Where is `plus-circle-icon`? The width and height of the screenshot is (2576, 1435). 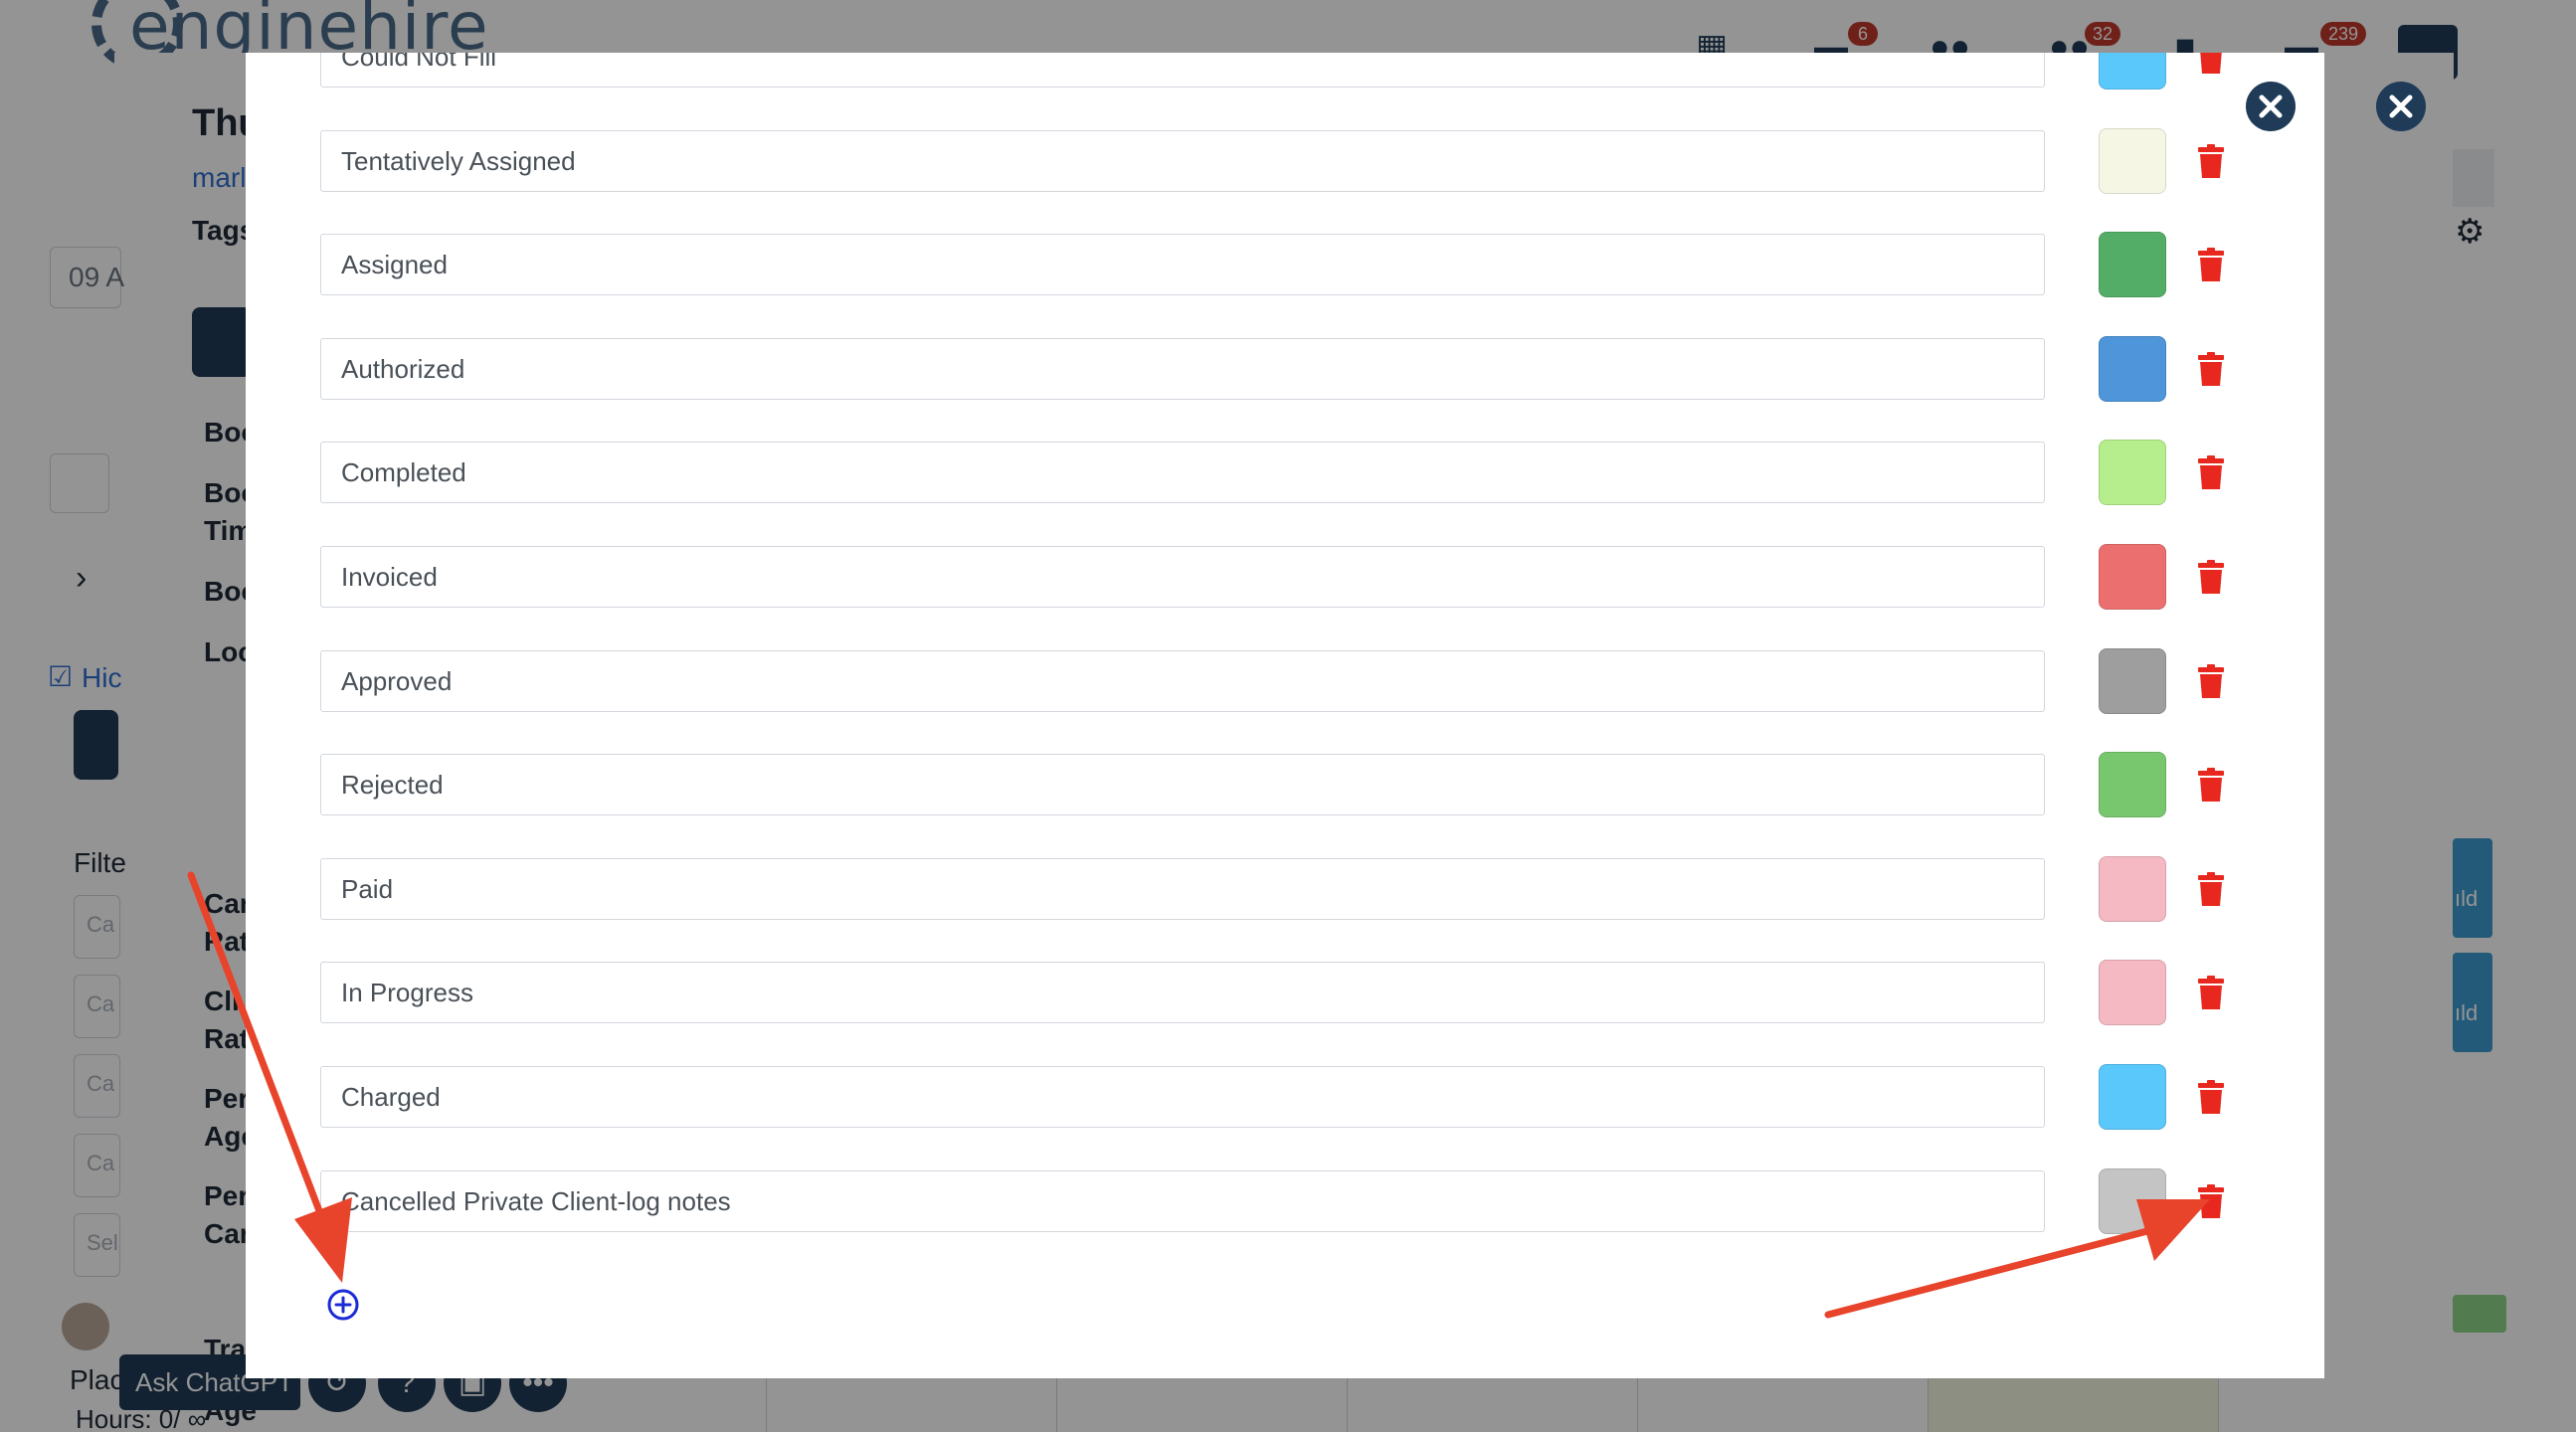 plus-circle-icon is located at coordinates (343, 1305).